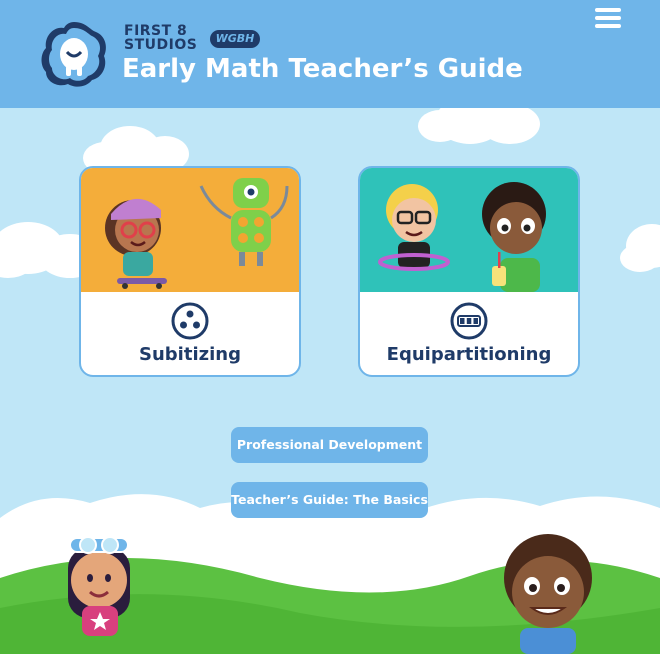 The width and height of the screenshot is (660, 654). I want to click on equipartitioning-illustration, so click(469, 230).